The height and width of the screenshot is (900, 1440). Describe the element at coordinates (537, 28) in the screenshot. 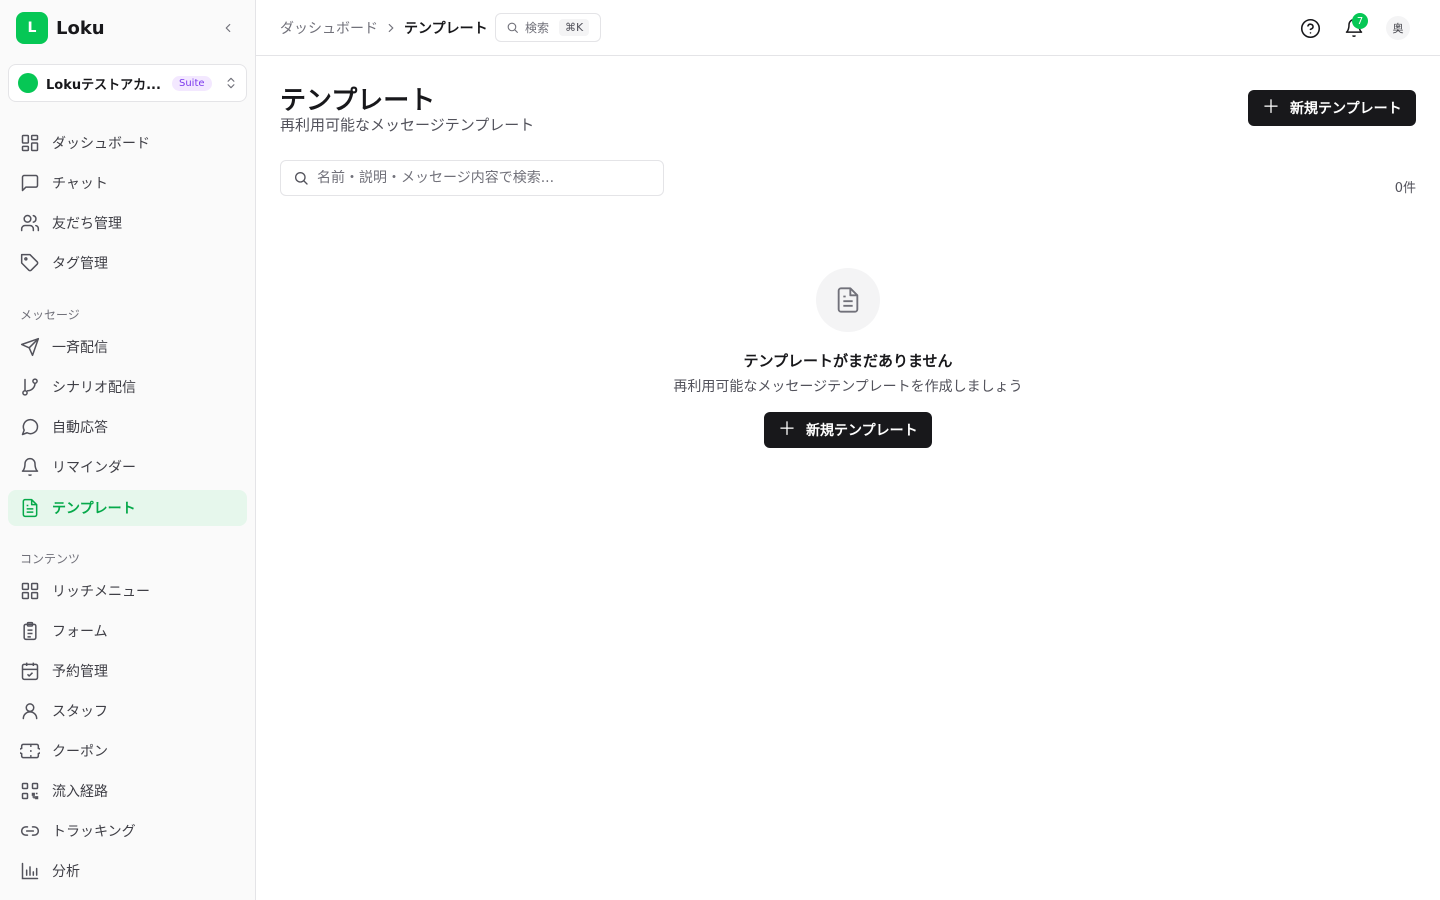

I see `global-search-label: 検索` at that location.